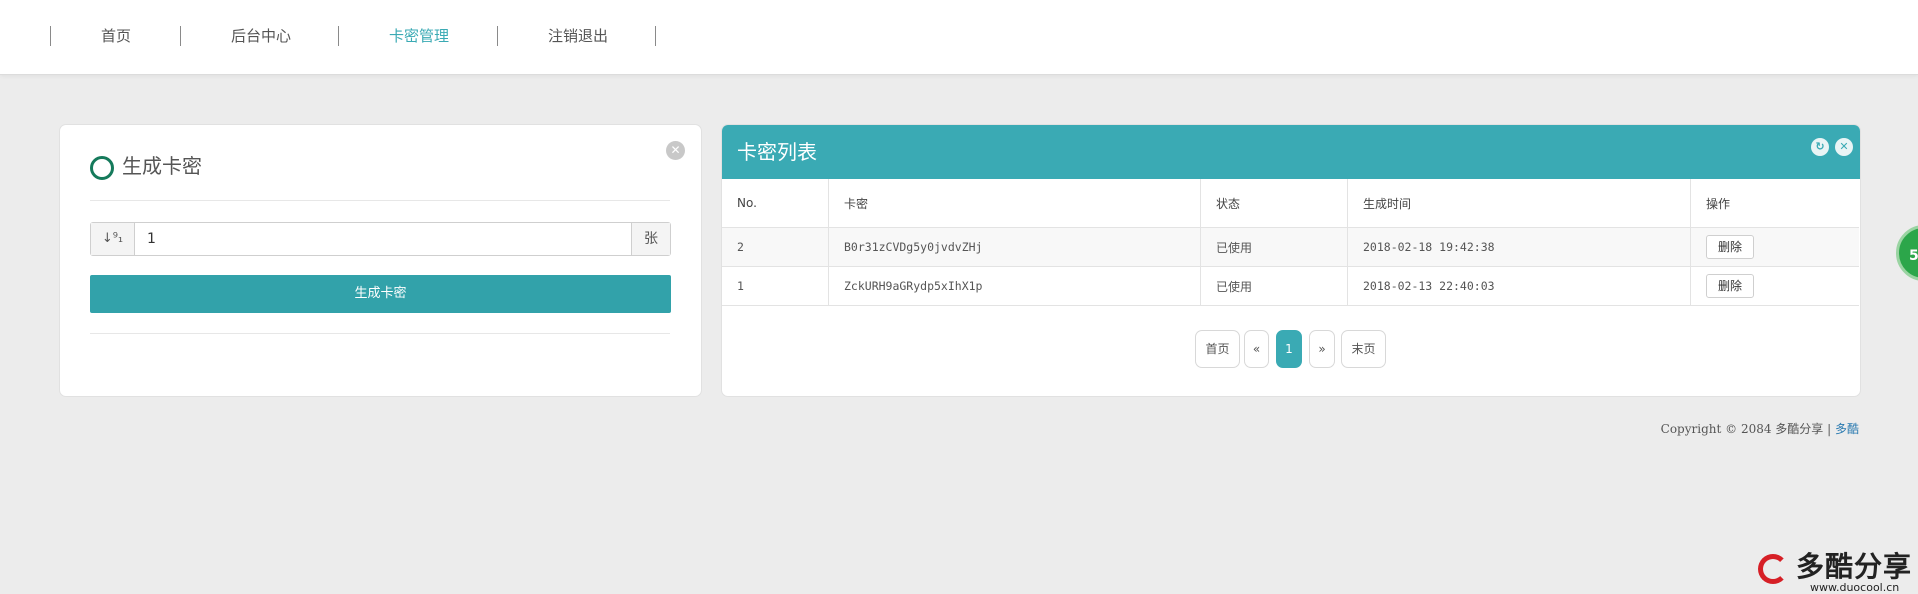  What do you see at coordinates (1854, 566) in the screenshot?
I see `watermark-name: 多酷分享` at bounding box center [1854, 566].